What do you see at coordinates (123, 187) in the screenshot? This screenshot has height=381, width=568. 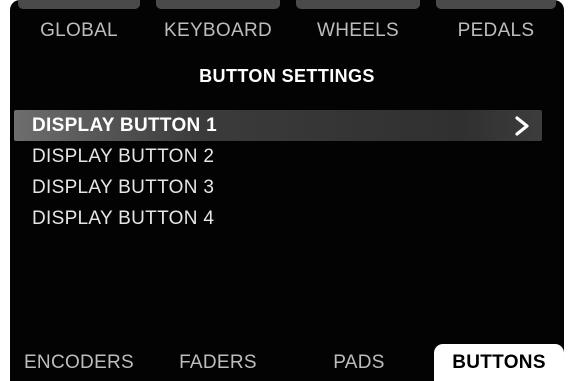 I see `list-item-label: DISPLAY BUTTON 3` at bounding box center [123, 187].